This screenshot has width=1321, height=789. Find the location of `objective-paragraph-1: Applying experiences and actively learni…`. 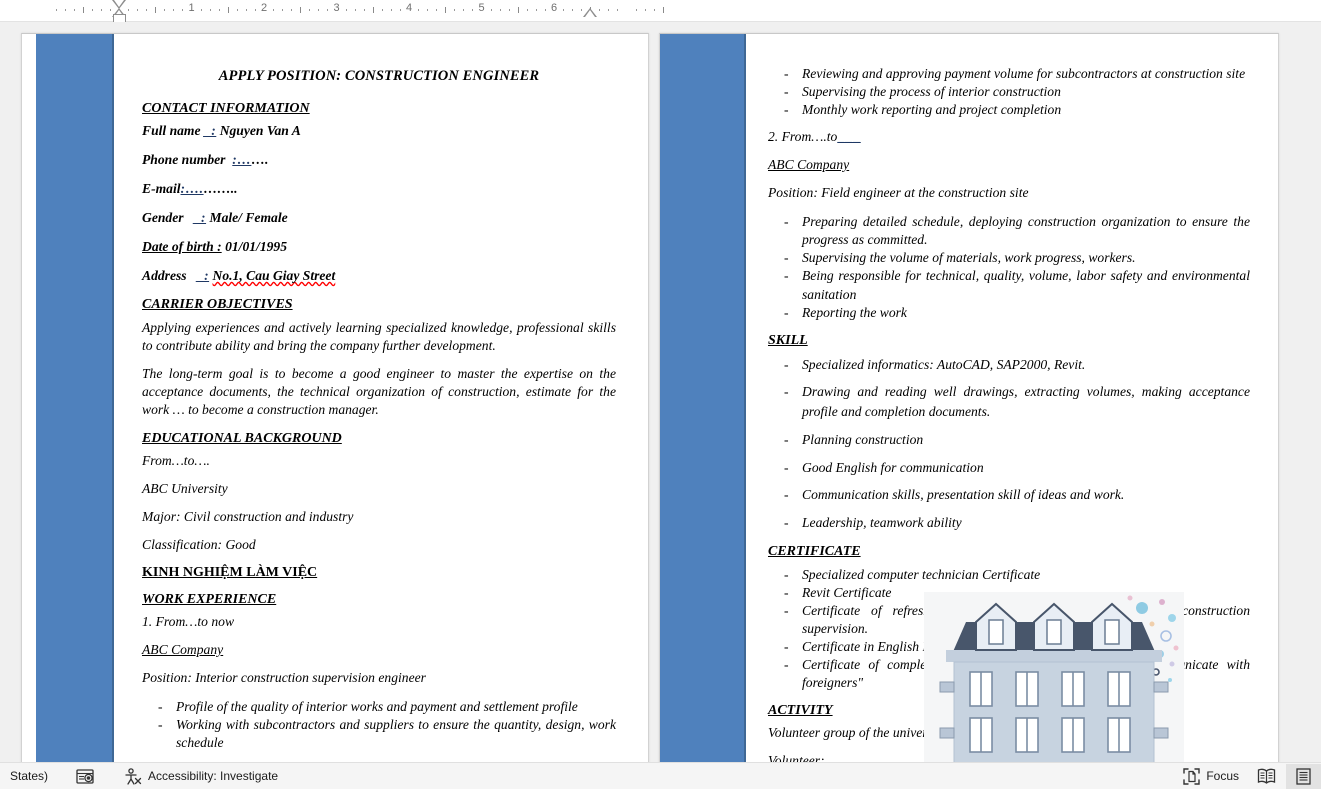

objective-paragraph-1: Applying experiences and actively learni… is located at coordinates (379, 337).